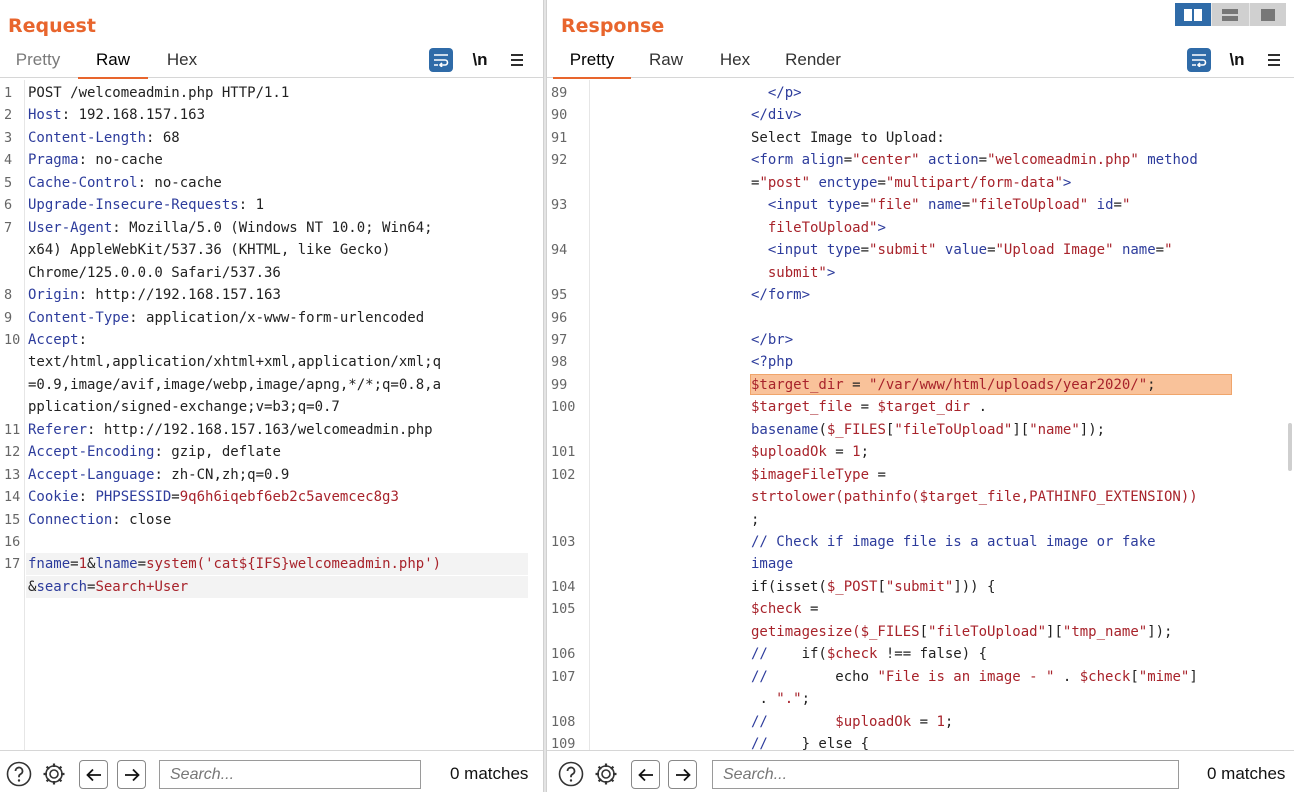  What do you see at coordinates (1168, 250) in the screenshot?
I see `code-token: "` at bounding box center [1168, 250].